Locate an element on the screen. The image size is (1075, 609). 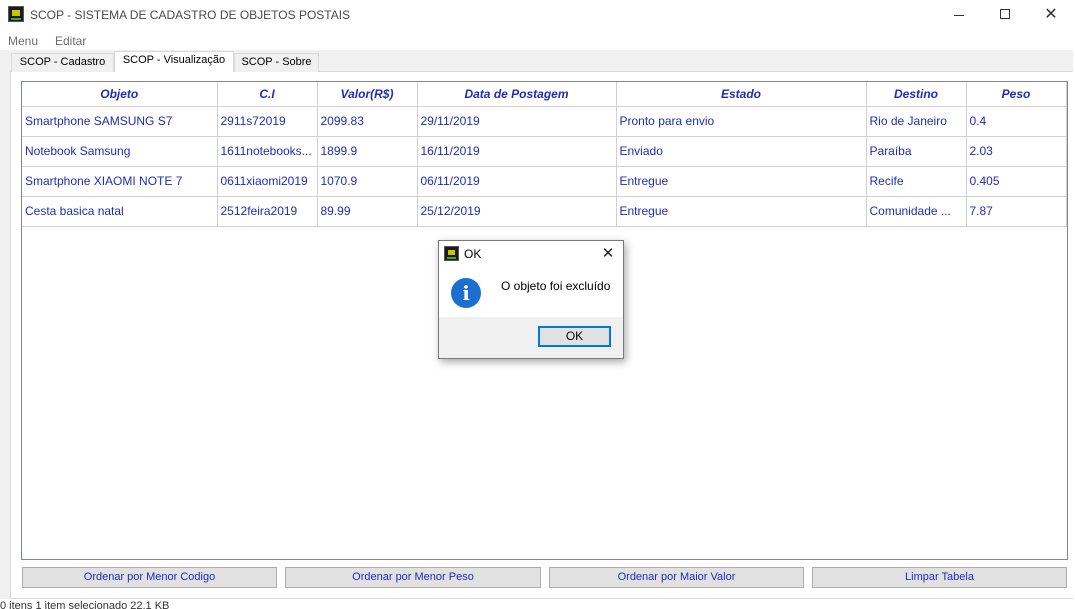
cell-data: 29/11/2019 is located at coordinates (517, 121).